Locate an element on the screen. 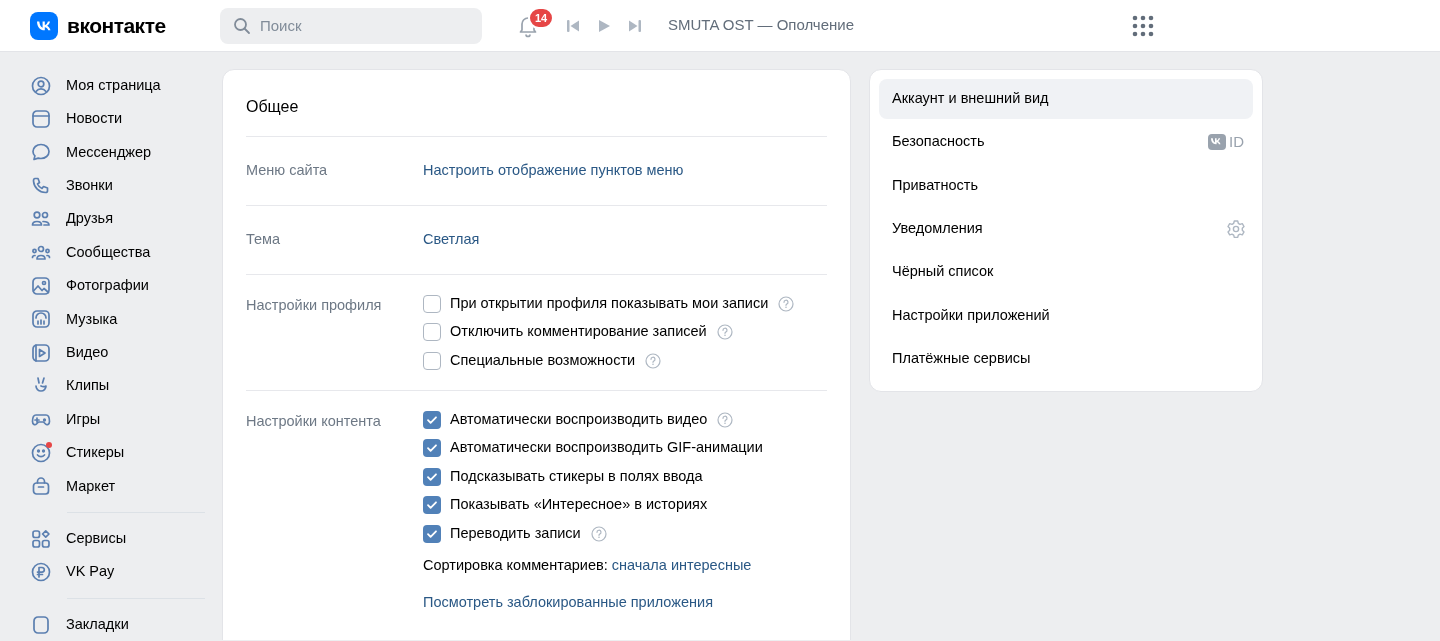 The image size is (1440, 641). setting-label: Тема is located at coordinates (264, 239).